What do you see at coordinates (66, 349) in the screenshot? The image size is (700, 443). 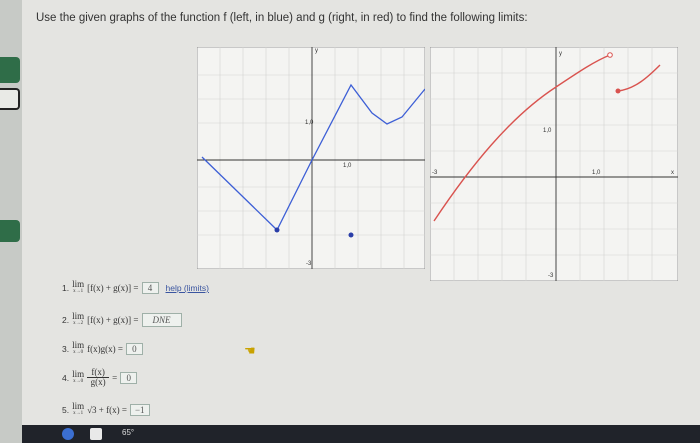 I see `problem-number: 3.` at bounding box center [66, 349].